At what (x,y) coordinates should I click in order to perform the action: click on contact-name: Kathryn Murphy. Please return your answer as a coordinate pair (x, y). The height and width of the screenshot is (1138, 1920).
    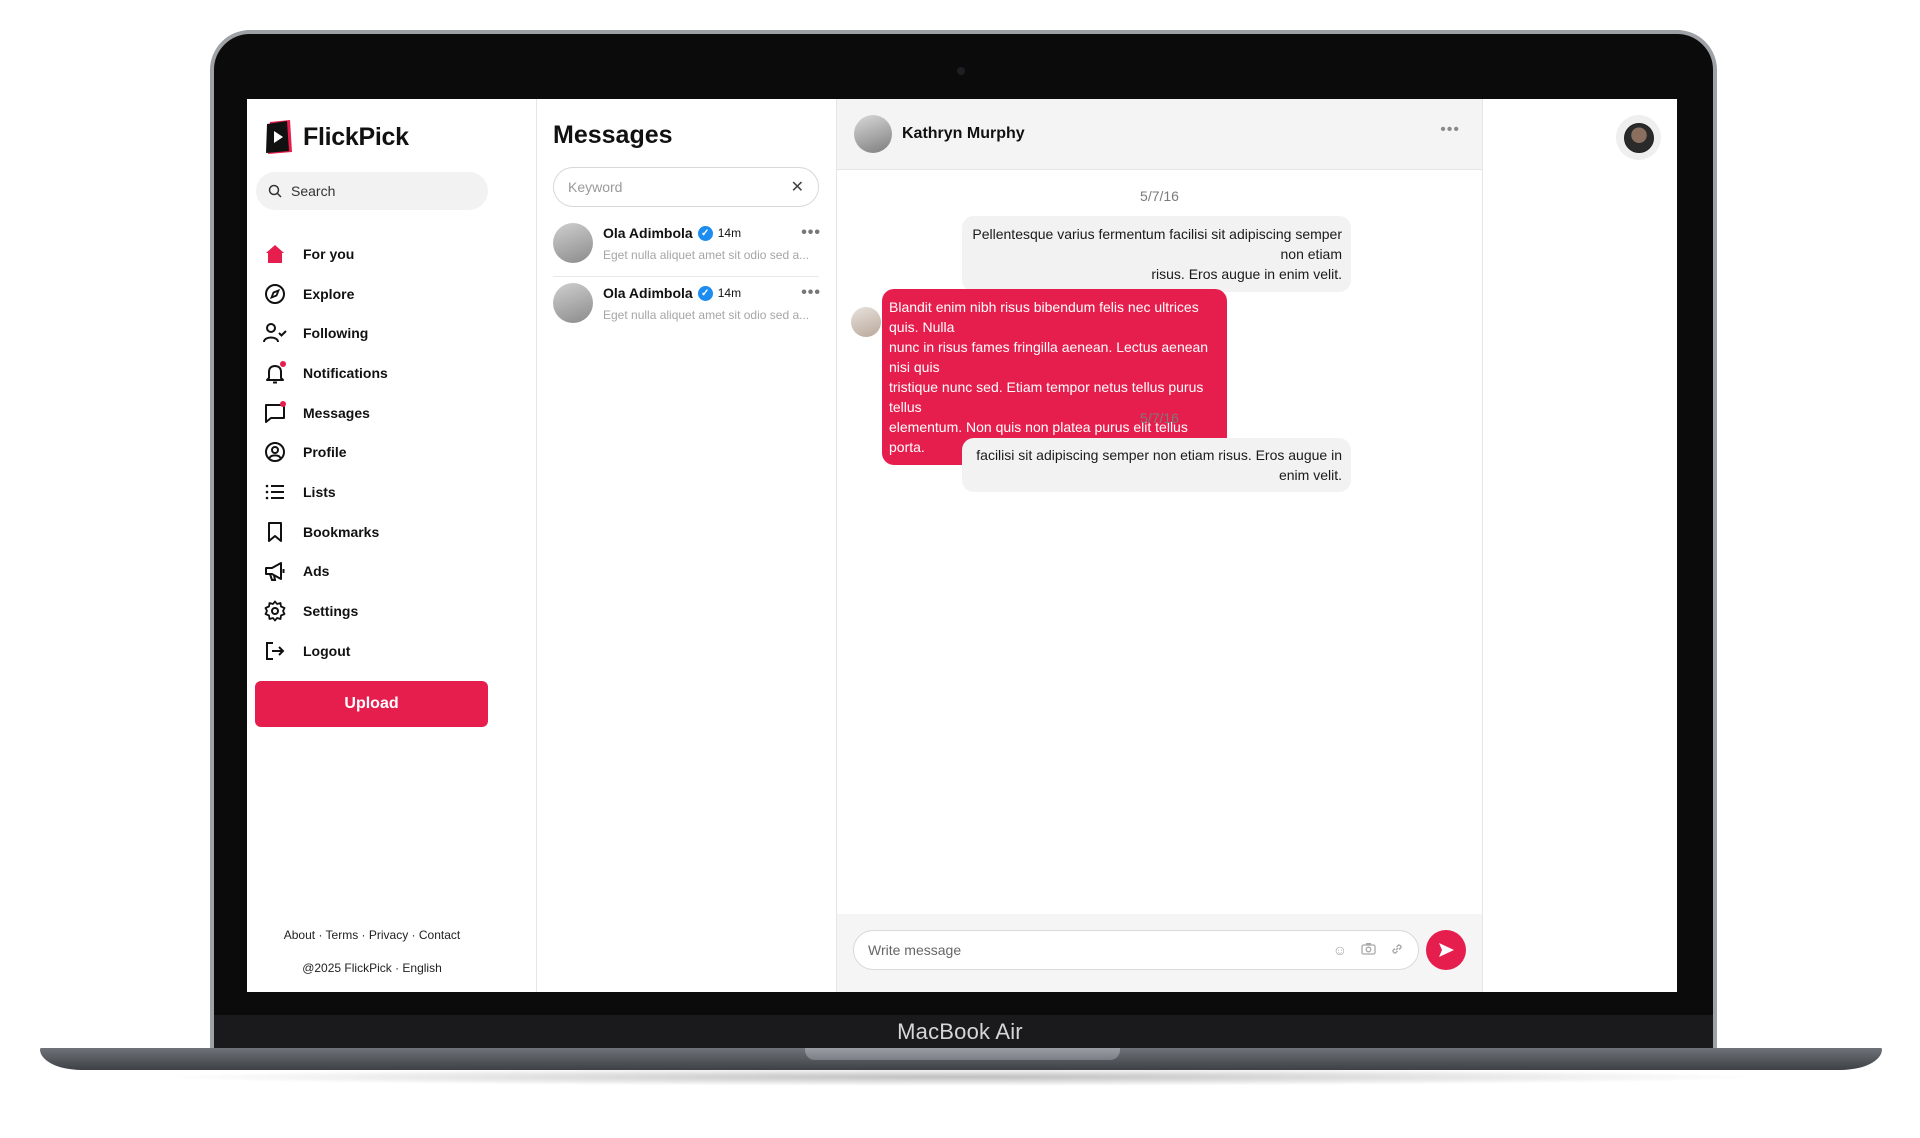
    Looking at the image, I should click on (963, 134).